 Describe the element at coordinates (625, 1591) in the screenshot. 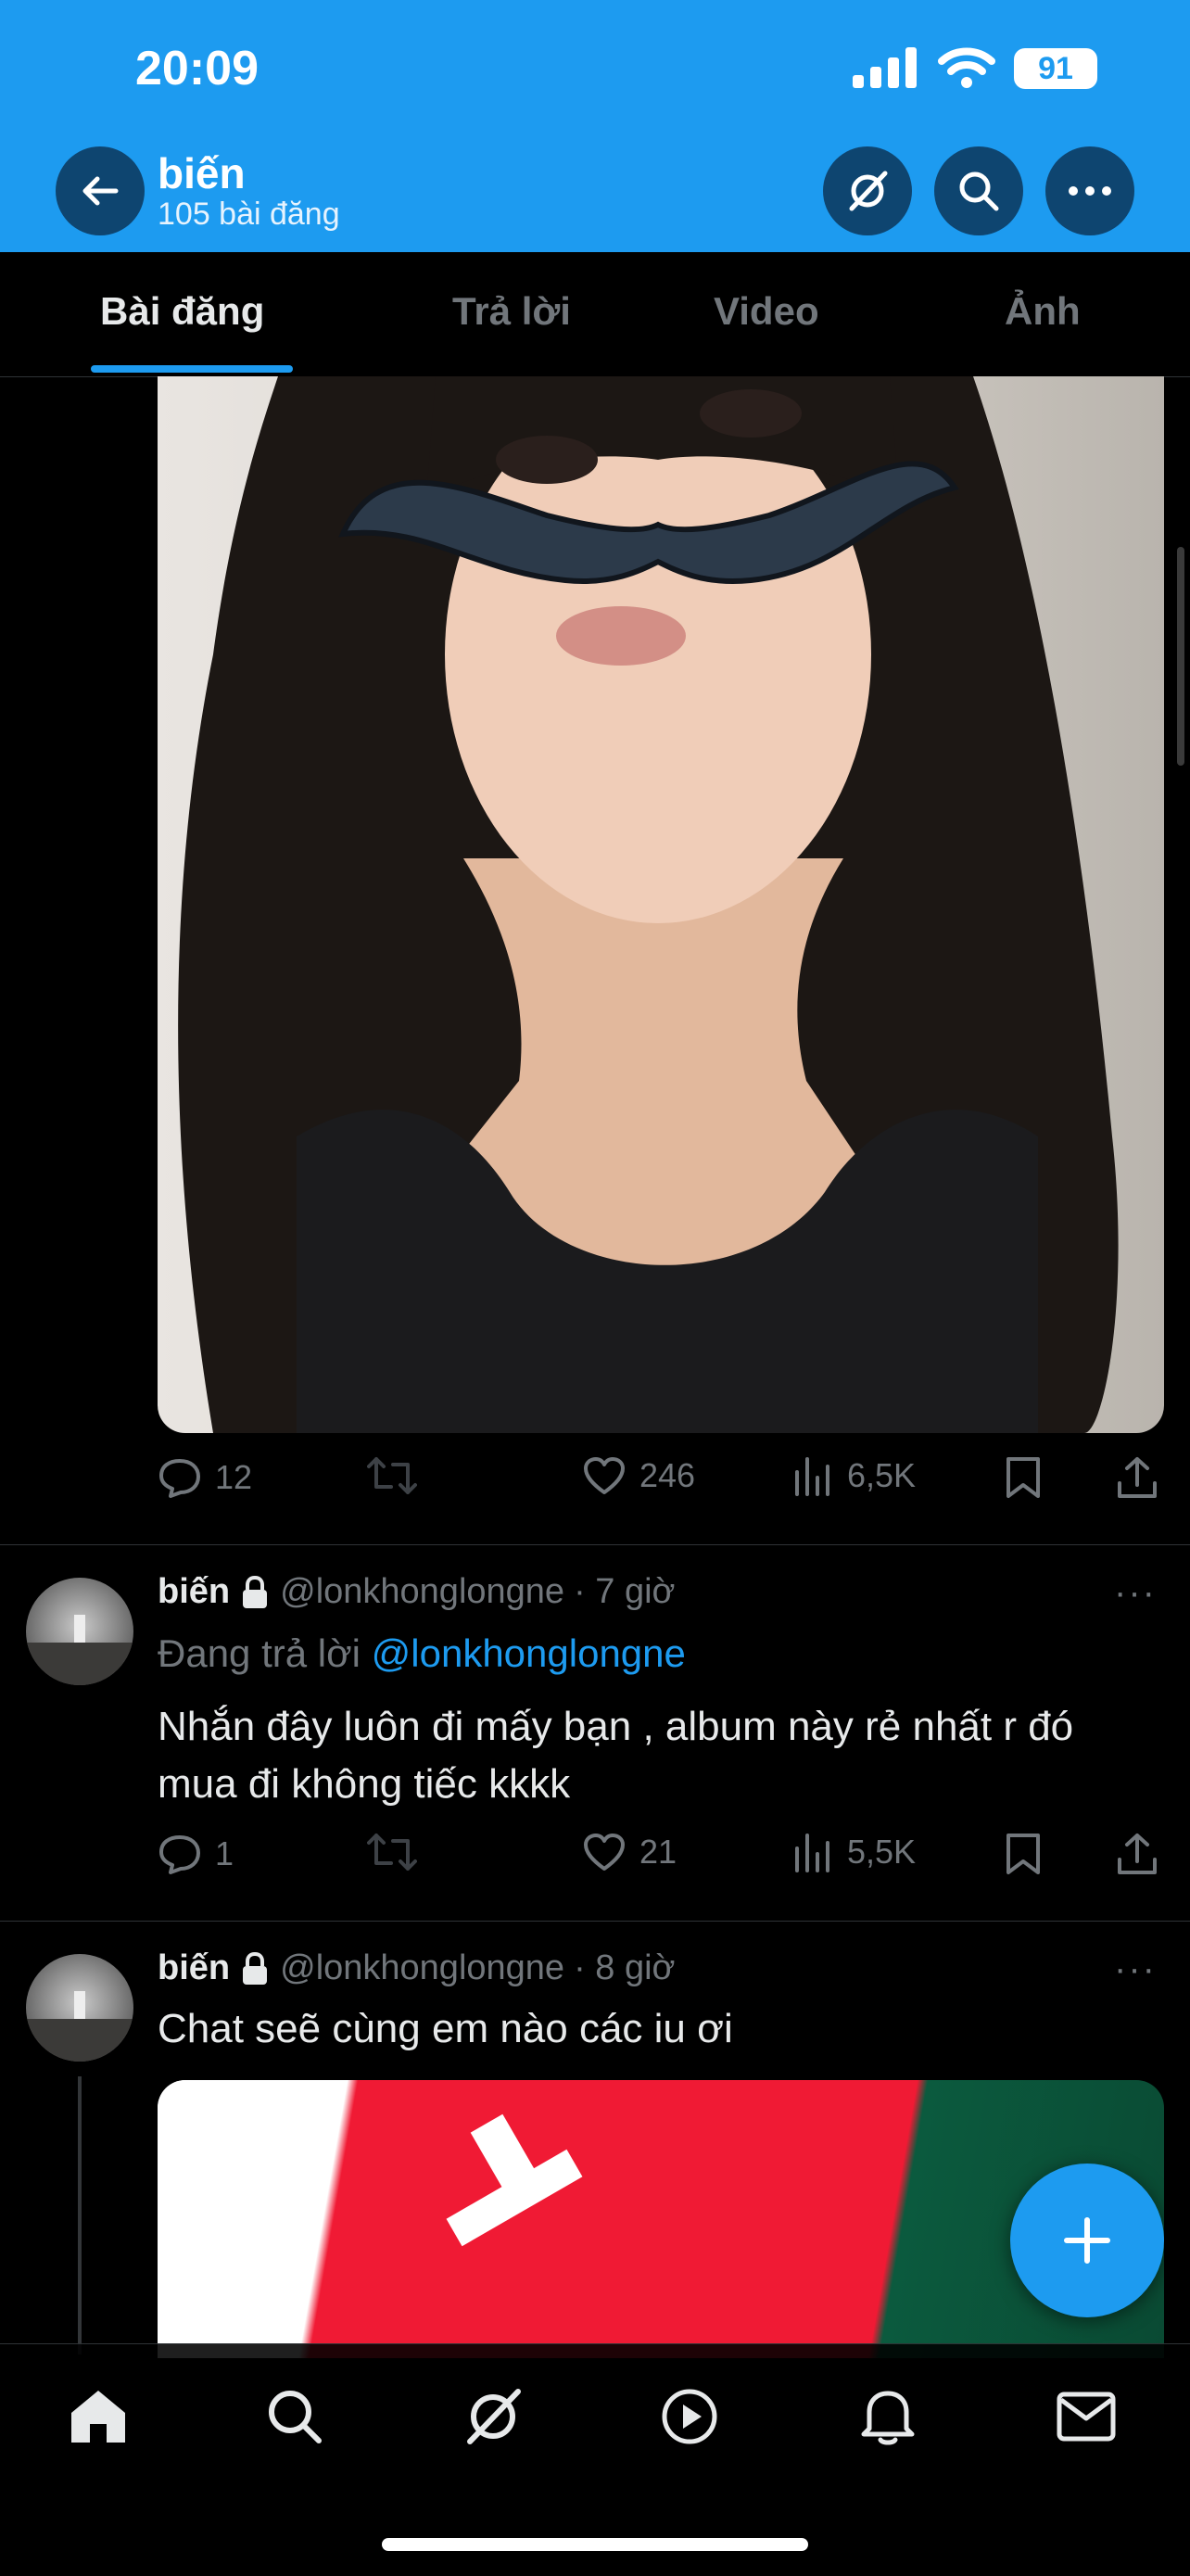

I see `post-time: · 7 giờ` at that location.